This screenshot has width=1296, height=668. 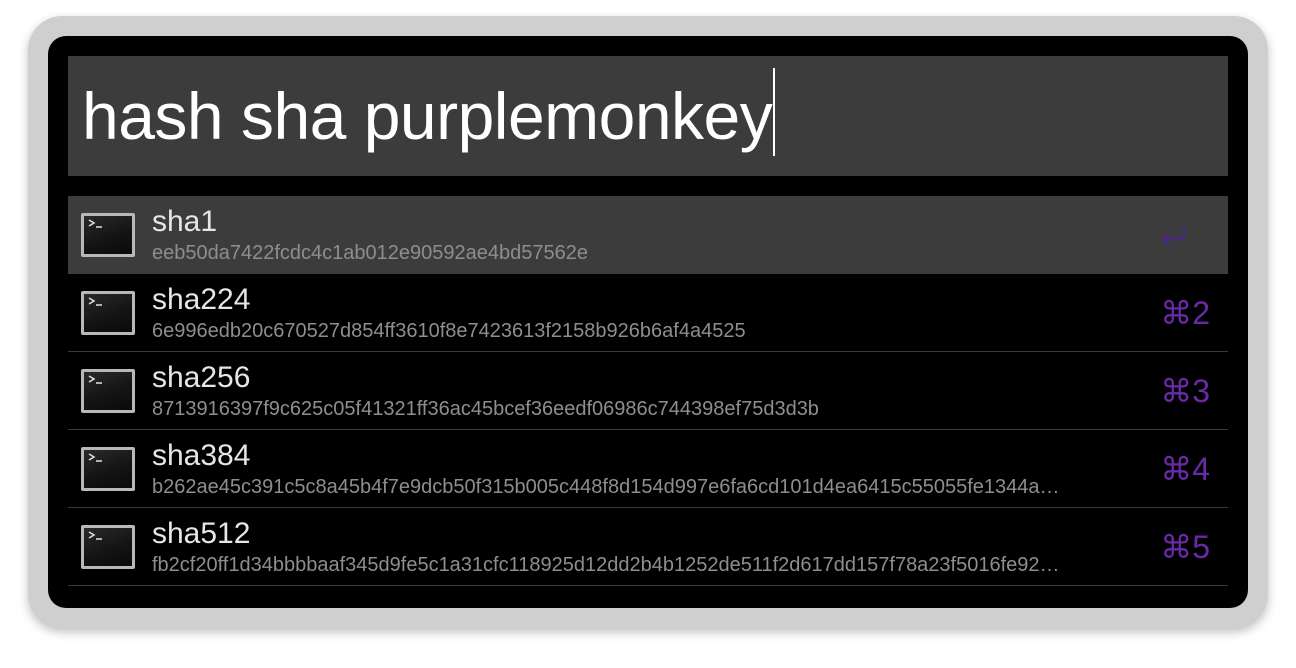 What do you see at coordinates (201, 299) in the screenshot?
I see `result-title: sha224` at bounding box center [201, 299].